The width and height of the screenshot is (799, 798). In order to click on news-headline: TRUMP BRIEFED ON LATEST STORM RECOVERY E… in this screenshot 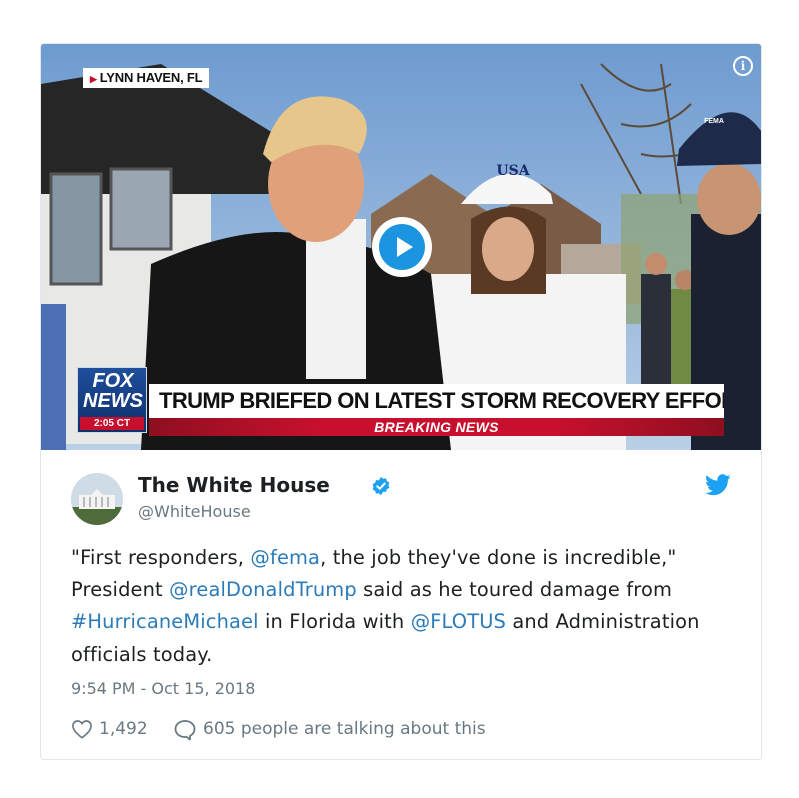, I will do `click(436, 401)`.